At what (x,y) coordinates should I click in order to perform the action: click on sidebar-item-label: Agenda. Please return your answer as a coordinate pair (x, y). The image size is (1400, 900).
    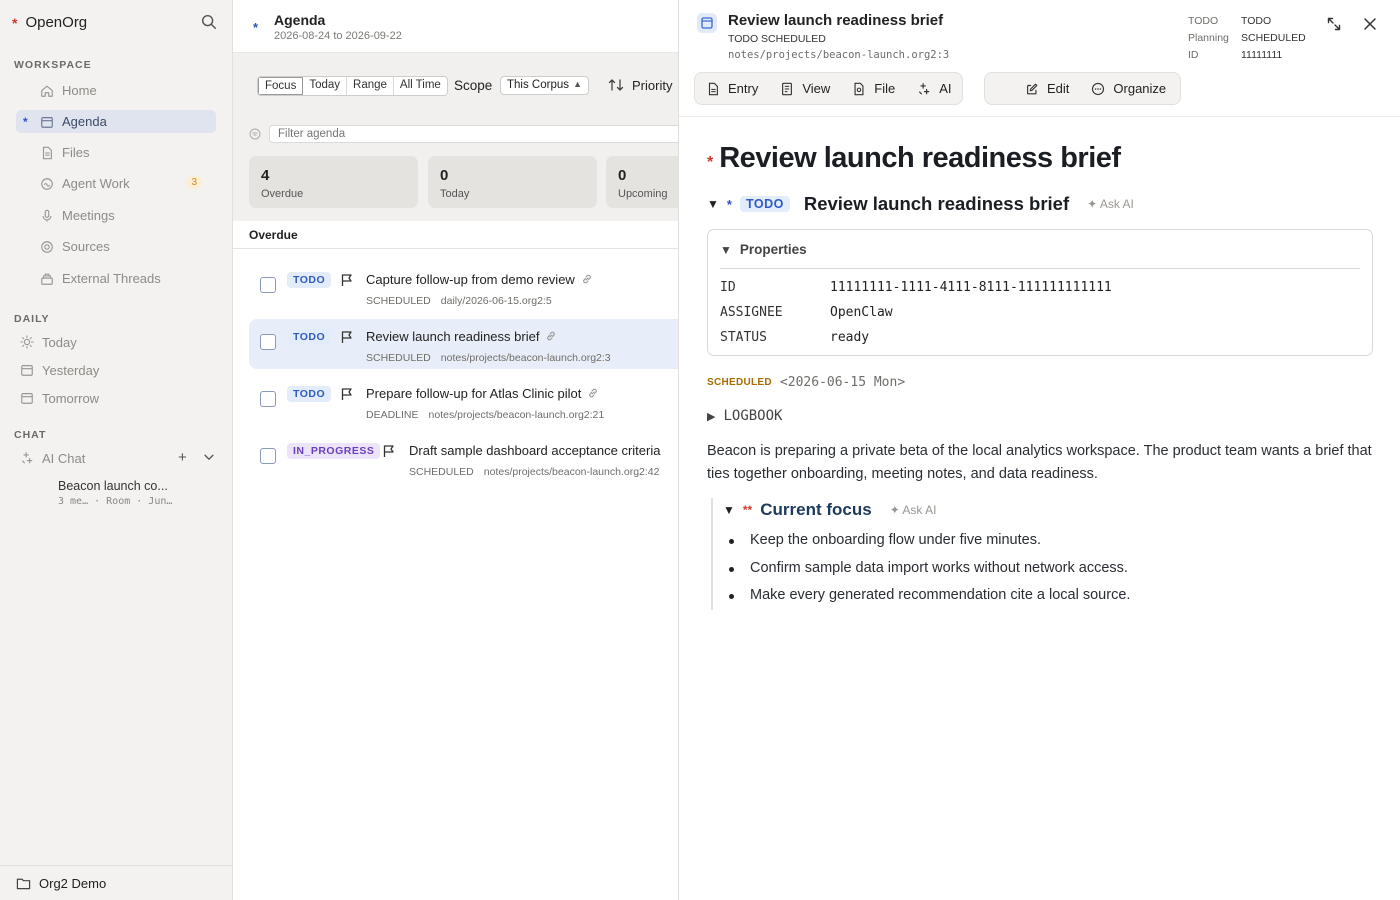
    Looking at the image, I should click on (84, 121).